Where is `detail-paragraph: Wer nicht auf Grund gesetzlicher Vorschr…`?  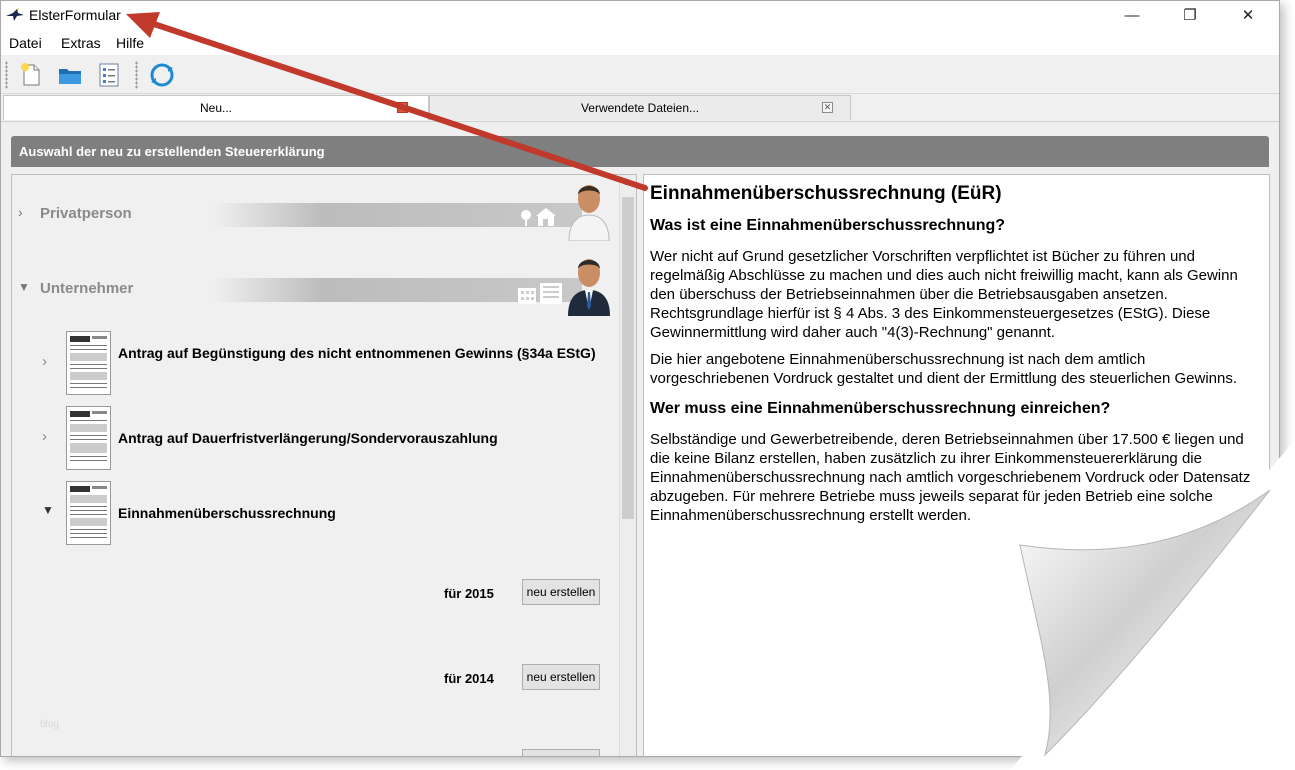
detail-paragraph: Wer nicht auf Grund gesetzlicher Vorschr… is located at coordinates (944, 294).